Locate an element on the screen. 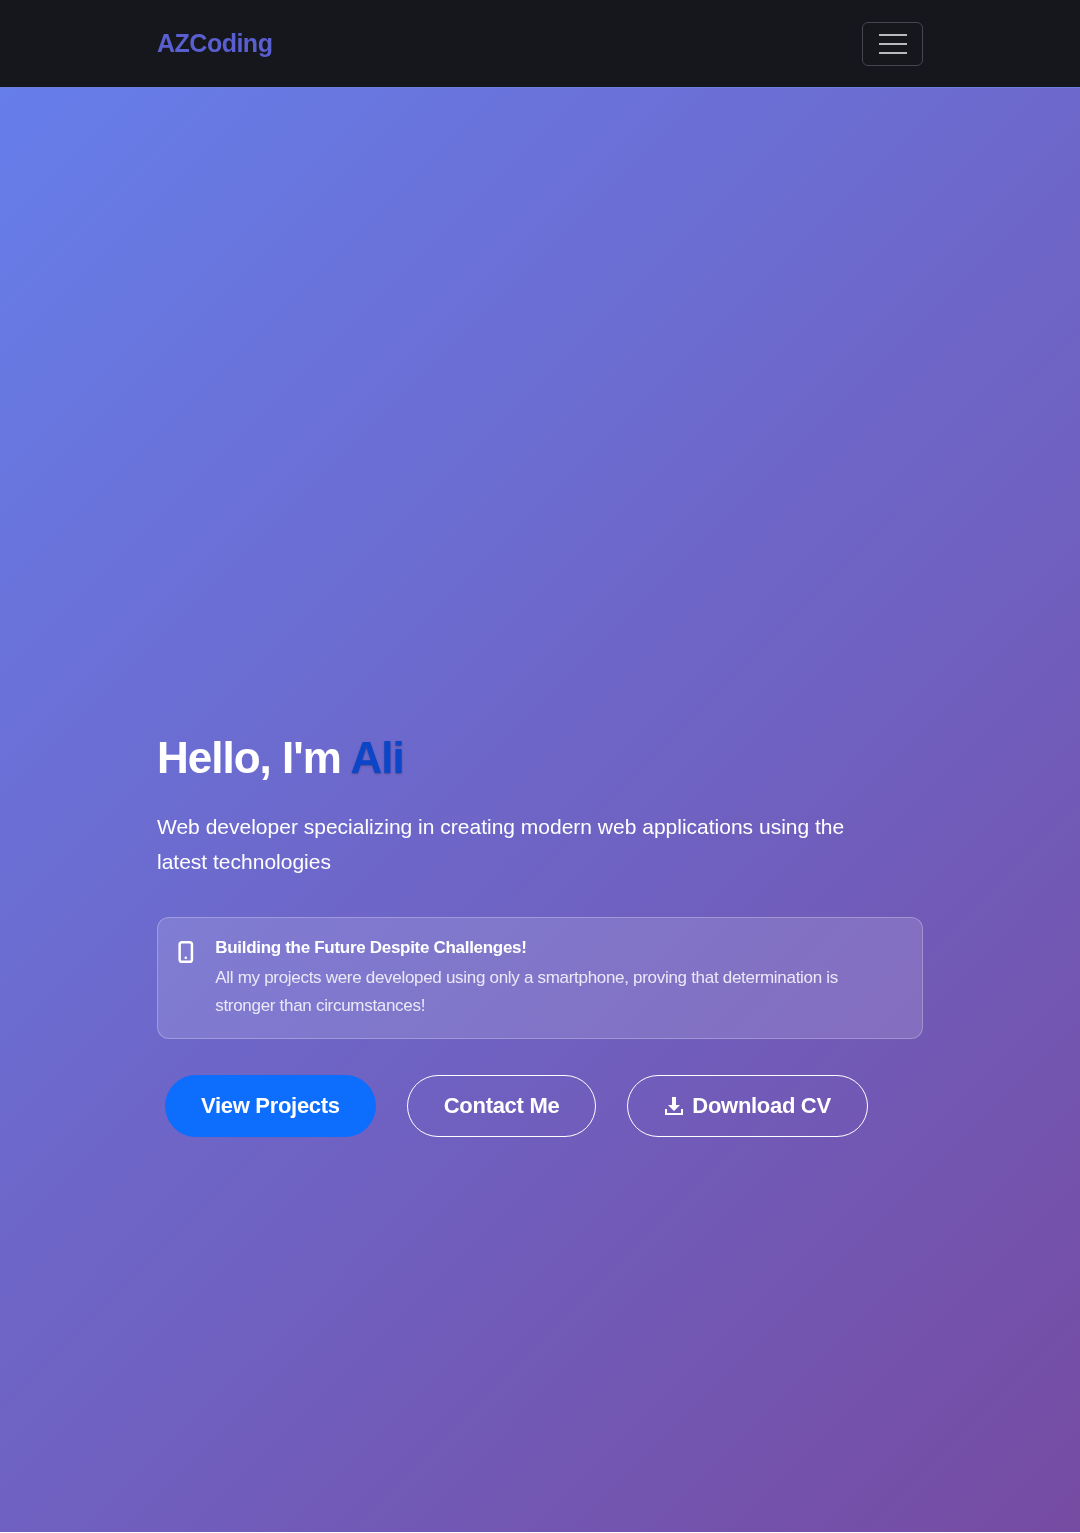 Image resolution: width=1080 pixels, height=1533 pixels. view-projects-button: View Projects is located at coordinates (270, 1106).